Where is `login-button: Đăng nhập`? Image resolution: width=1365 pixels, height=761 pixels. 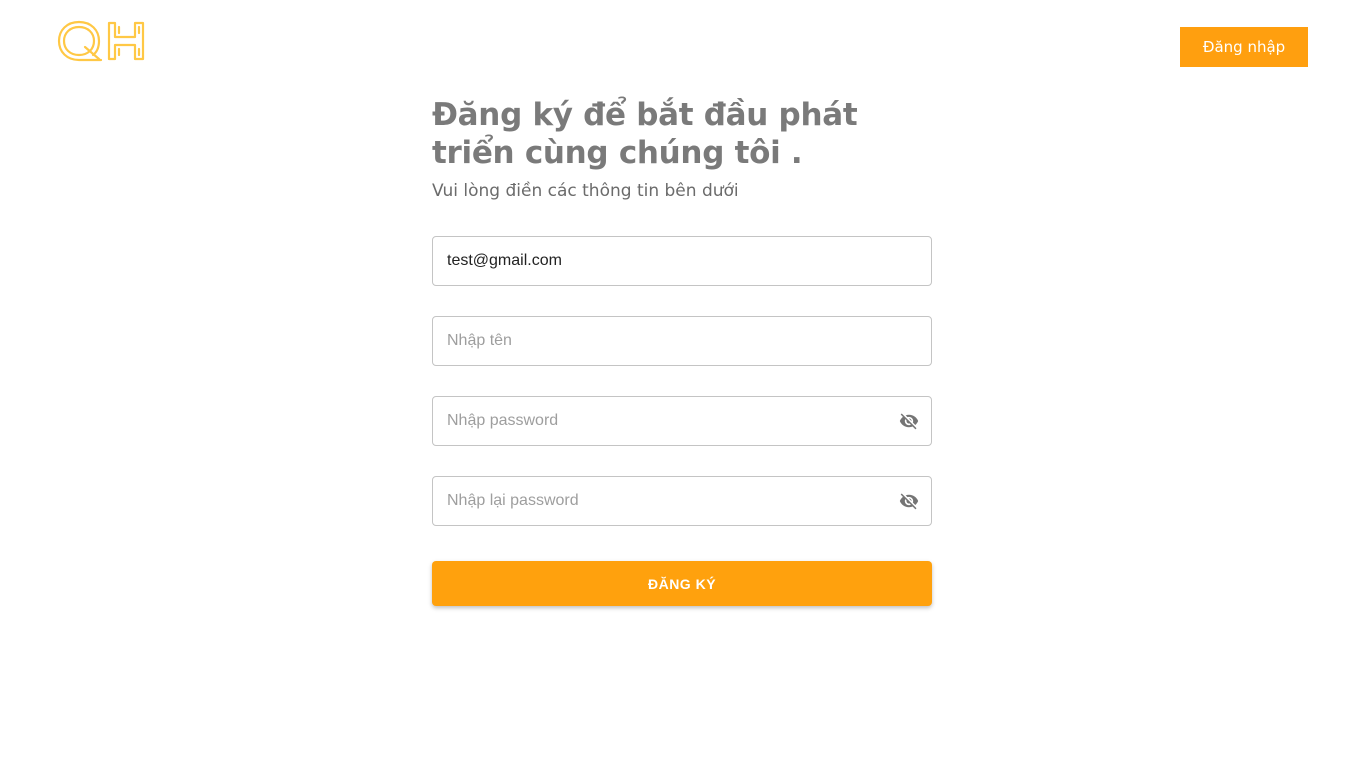
login-button: Đăng nhập is located at coordinates (1244, 47).